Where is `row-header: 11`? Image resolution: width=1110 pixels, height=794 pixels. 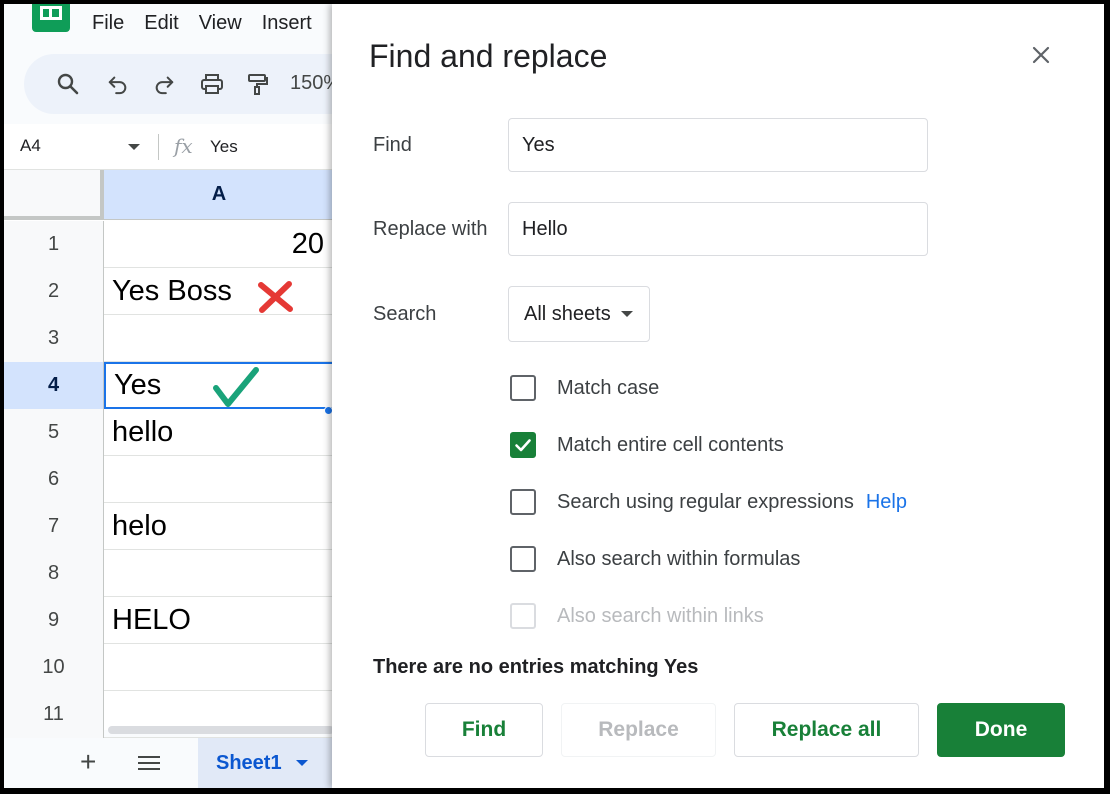 row-header: 11 is located at coordinates (54, 714).